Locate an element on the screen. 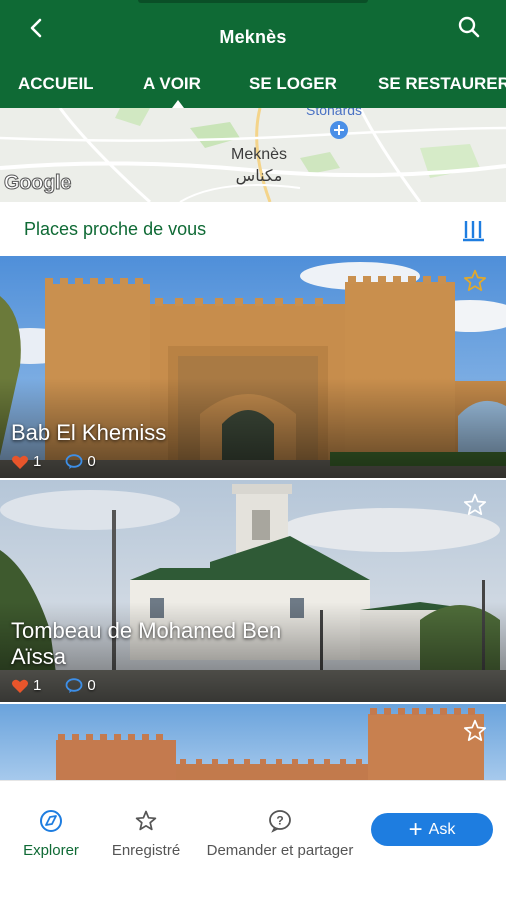 This screenshot has height=900, width=506. map-city-label: Meknès is located at coordinates (259, 154).